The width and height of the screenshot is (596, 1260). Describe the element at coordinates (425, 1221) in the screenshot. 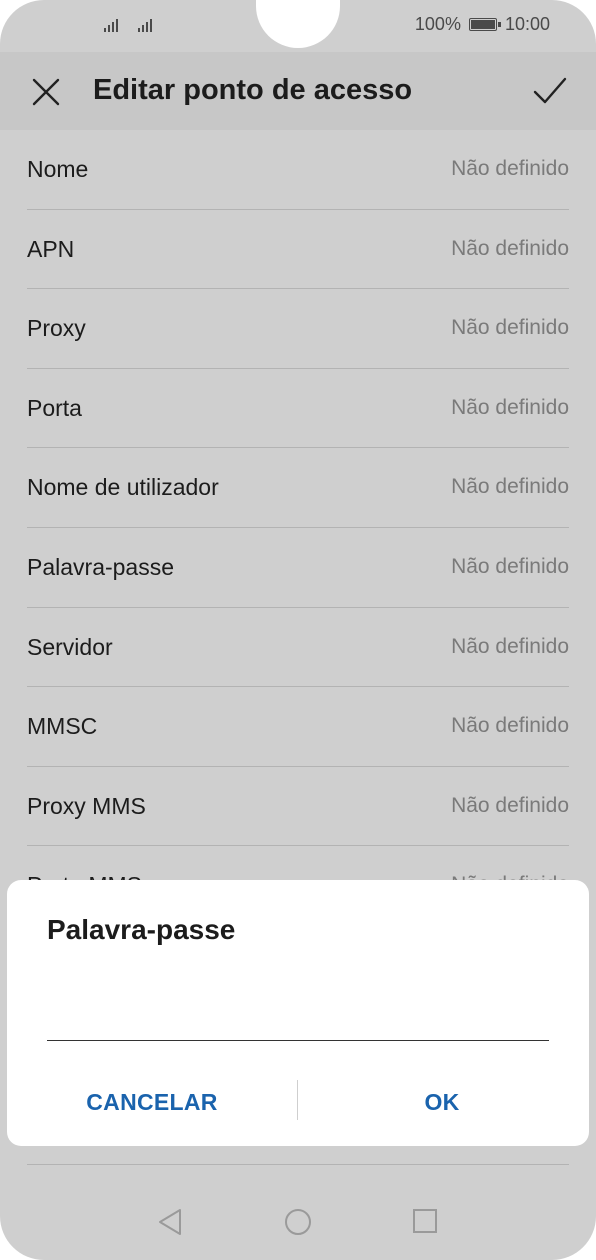

I see `recent-apps-icon` at that location.